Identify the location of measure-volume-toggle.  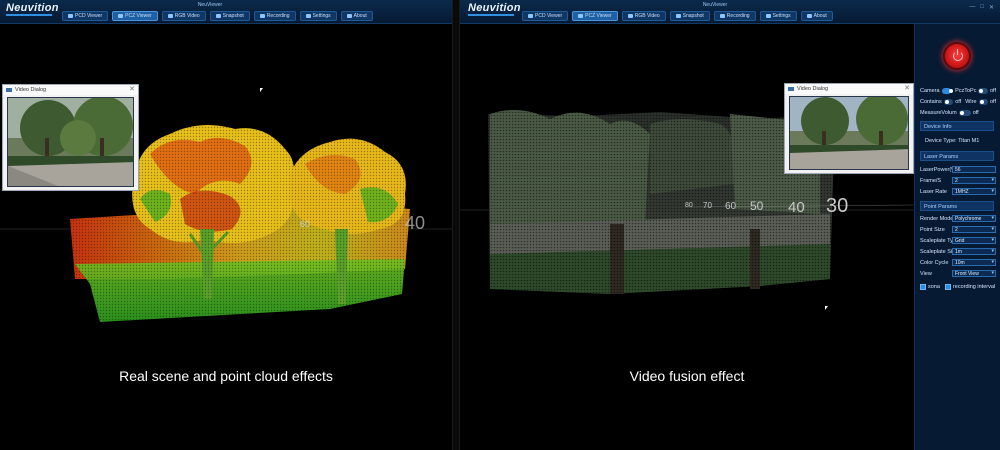
(964, 112).